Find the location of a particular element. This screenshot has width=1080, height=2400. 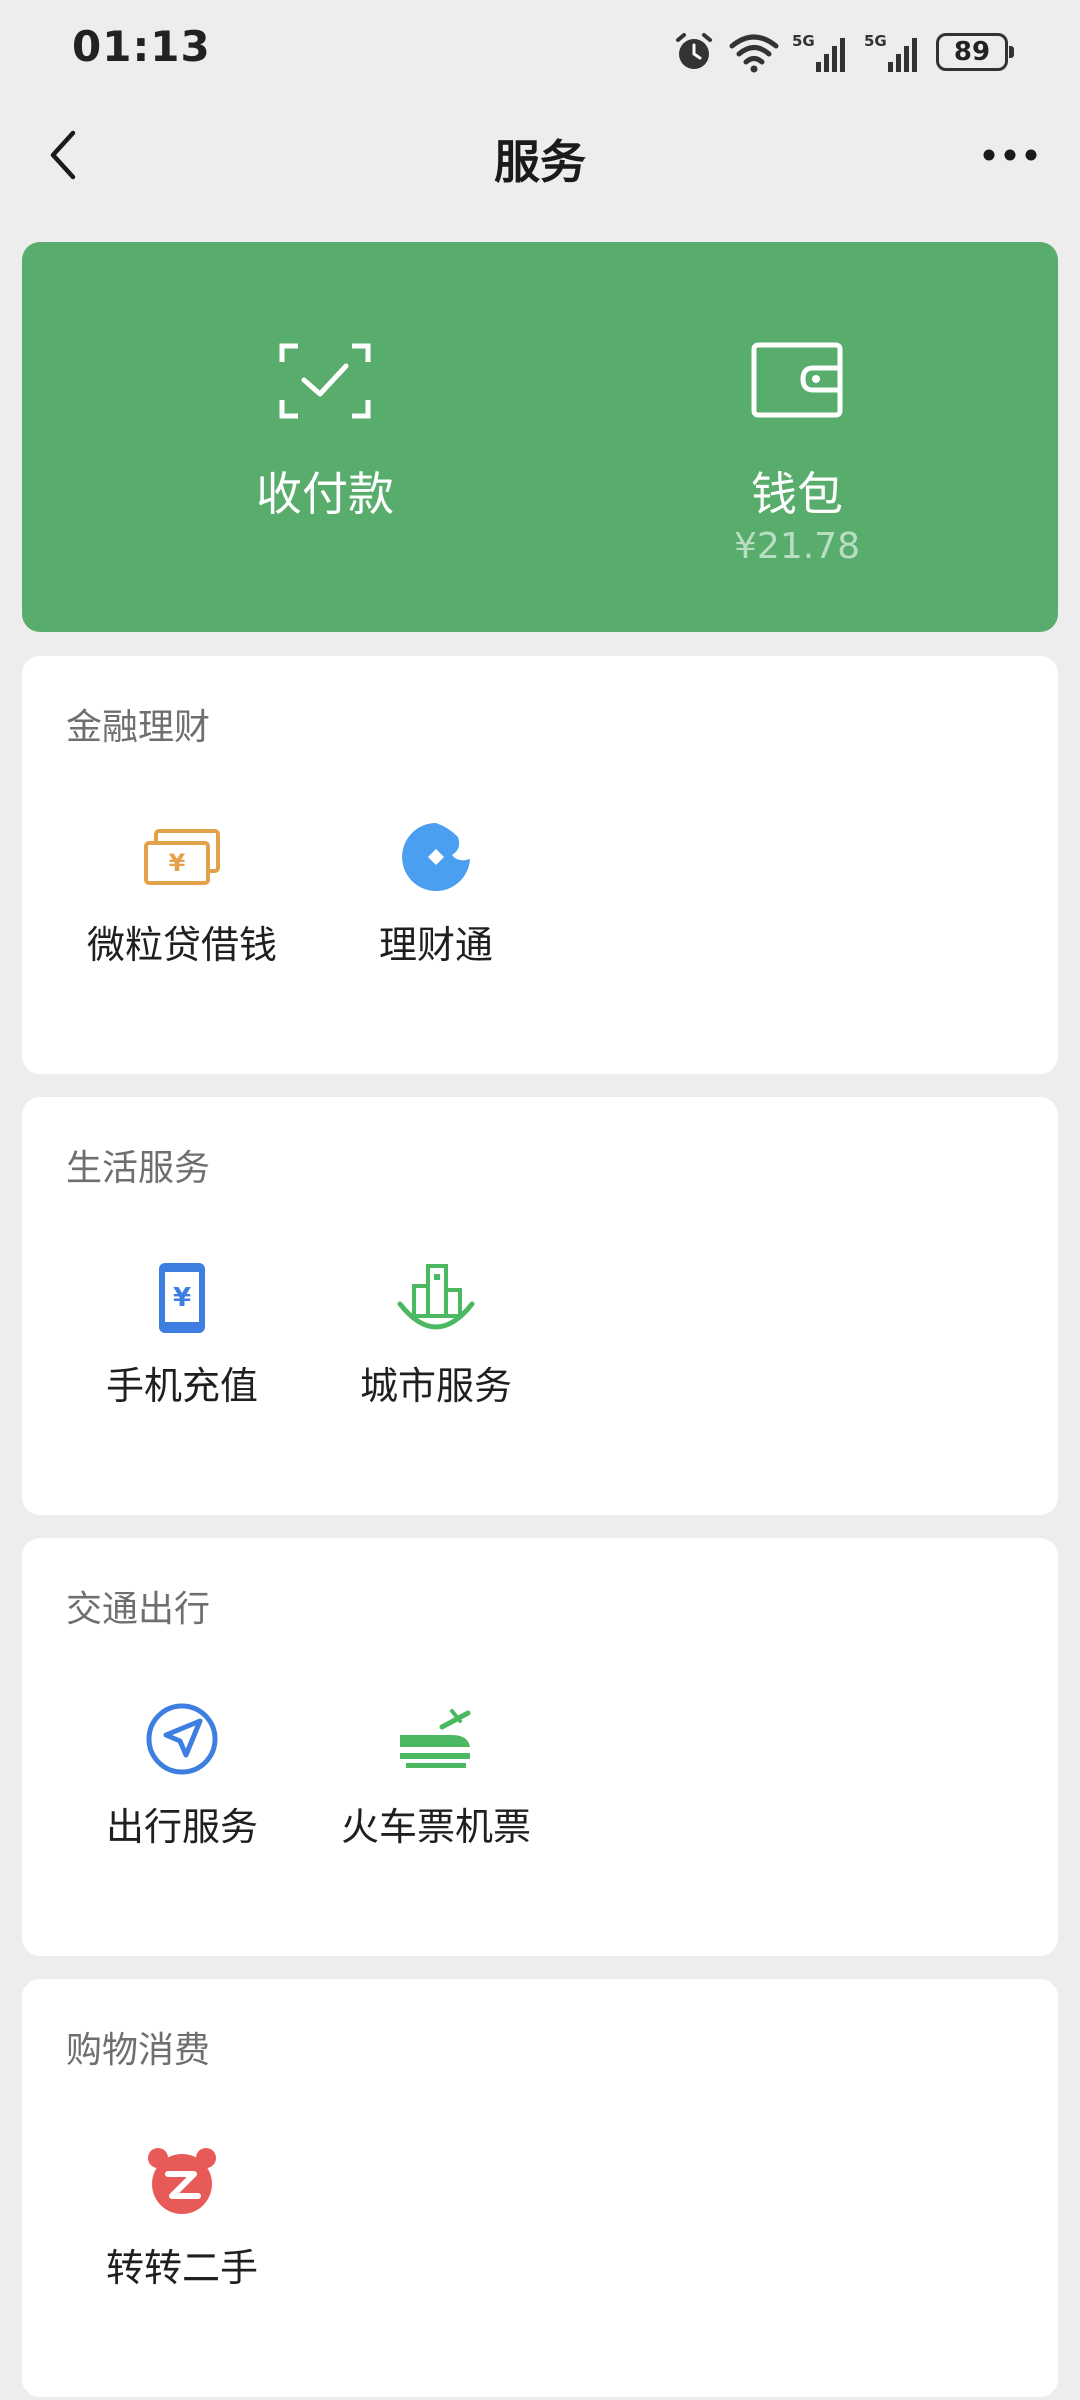

status-icons: 5G 5G 89 is located at coordinates (843, 52).